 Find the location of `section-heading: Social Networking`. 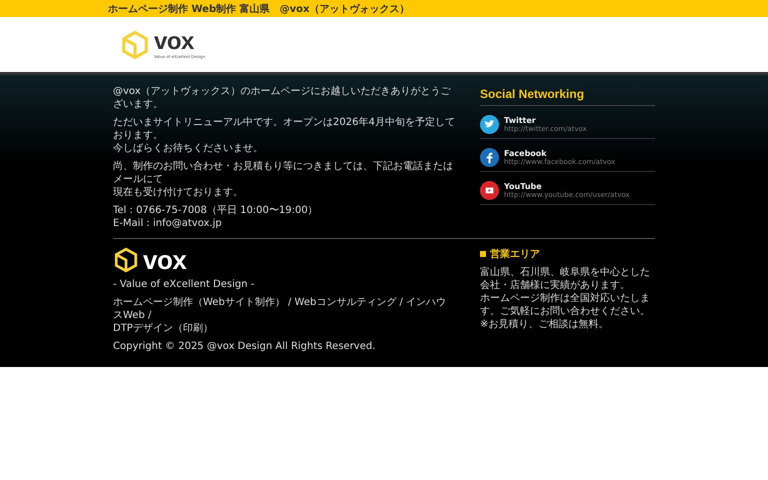

section-heading: Social Networking is located at coordinates (567, 95).